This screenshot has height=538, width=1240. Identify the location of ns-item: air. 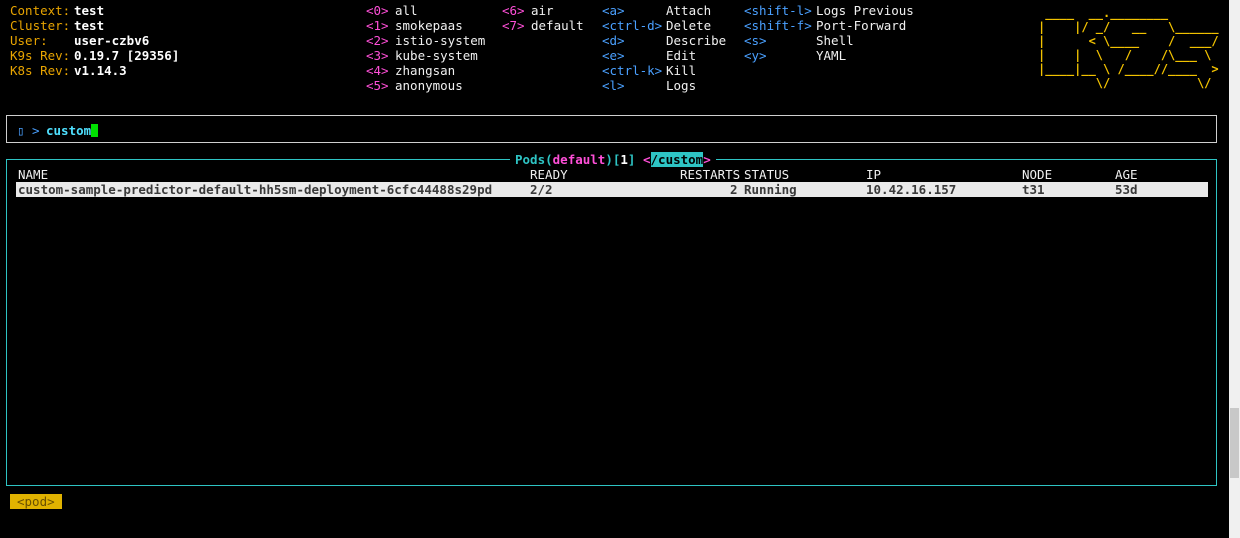
(542, 10).